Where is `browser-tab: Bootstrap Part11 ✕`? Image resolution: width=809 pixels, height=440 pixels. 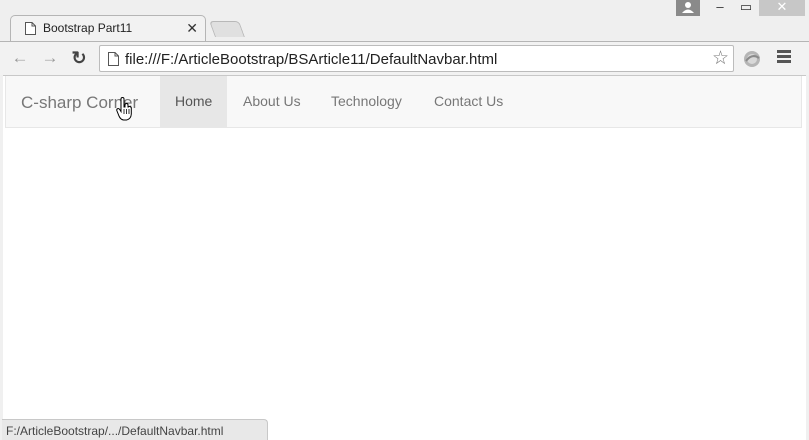
browser-tab: Bootstrap Part11 ✕ is located at coordinates (108, 28).